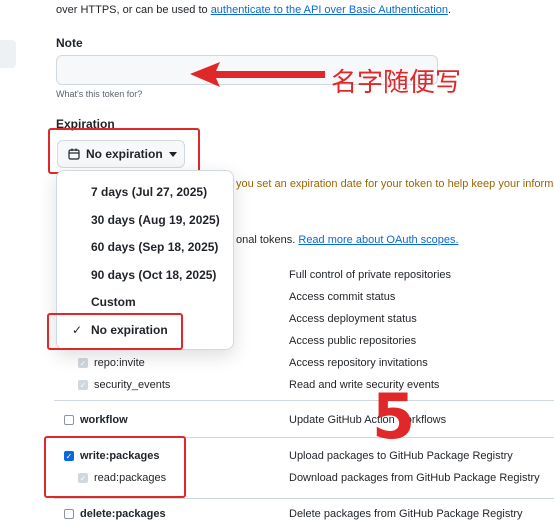 The width and height of the screenshot is (554, 523). I want to click on scope-desc-repo-invite: Access repository invitations, so click(358, 363).